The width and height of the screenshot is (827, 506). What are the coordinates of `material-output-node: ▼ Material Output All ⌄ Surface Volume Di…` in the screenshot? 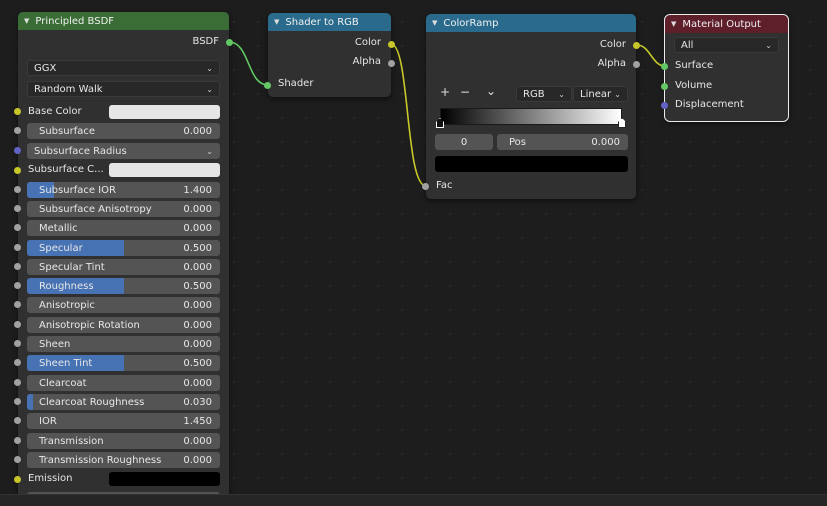 It's located at (725, 68).